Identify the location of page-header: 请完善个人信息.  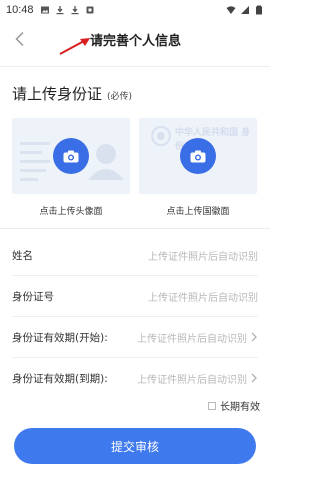
(135, 39).